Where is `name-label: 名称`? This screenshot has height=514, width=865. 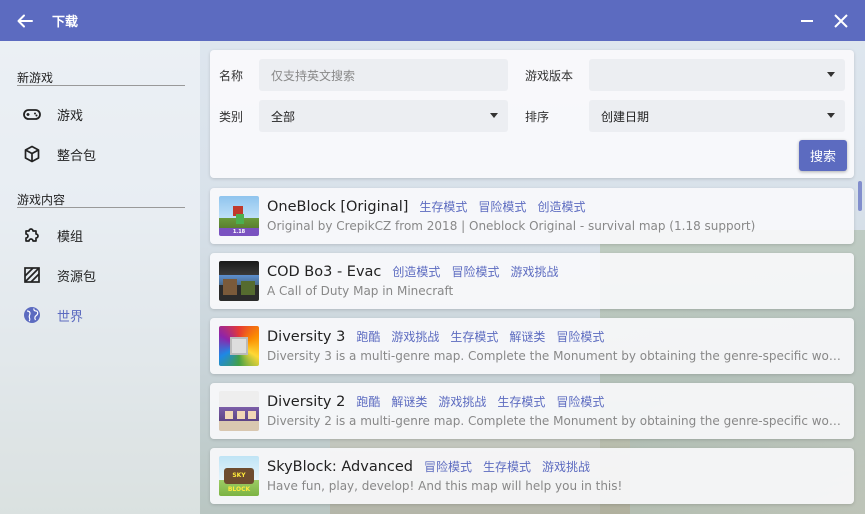 name-label: 名称 is located at coordinates (231, 76).